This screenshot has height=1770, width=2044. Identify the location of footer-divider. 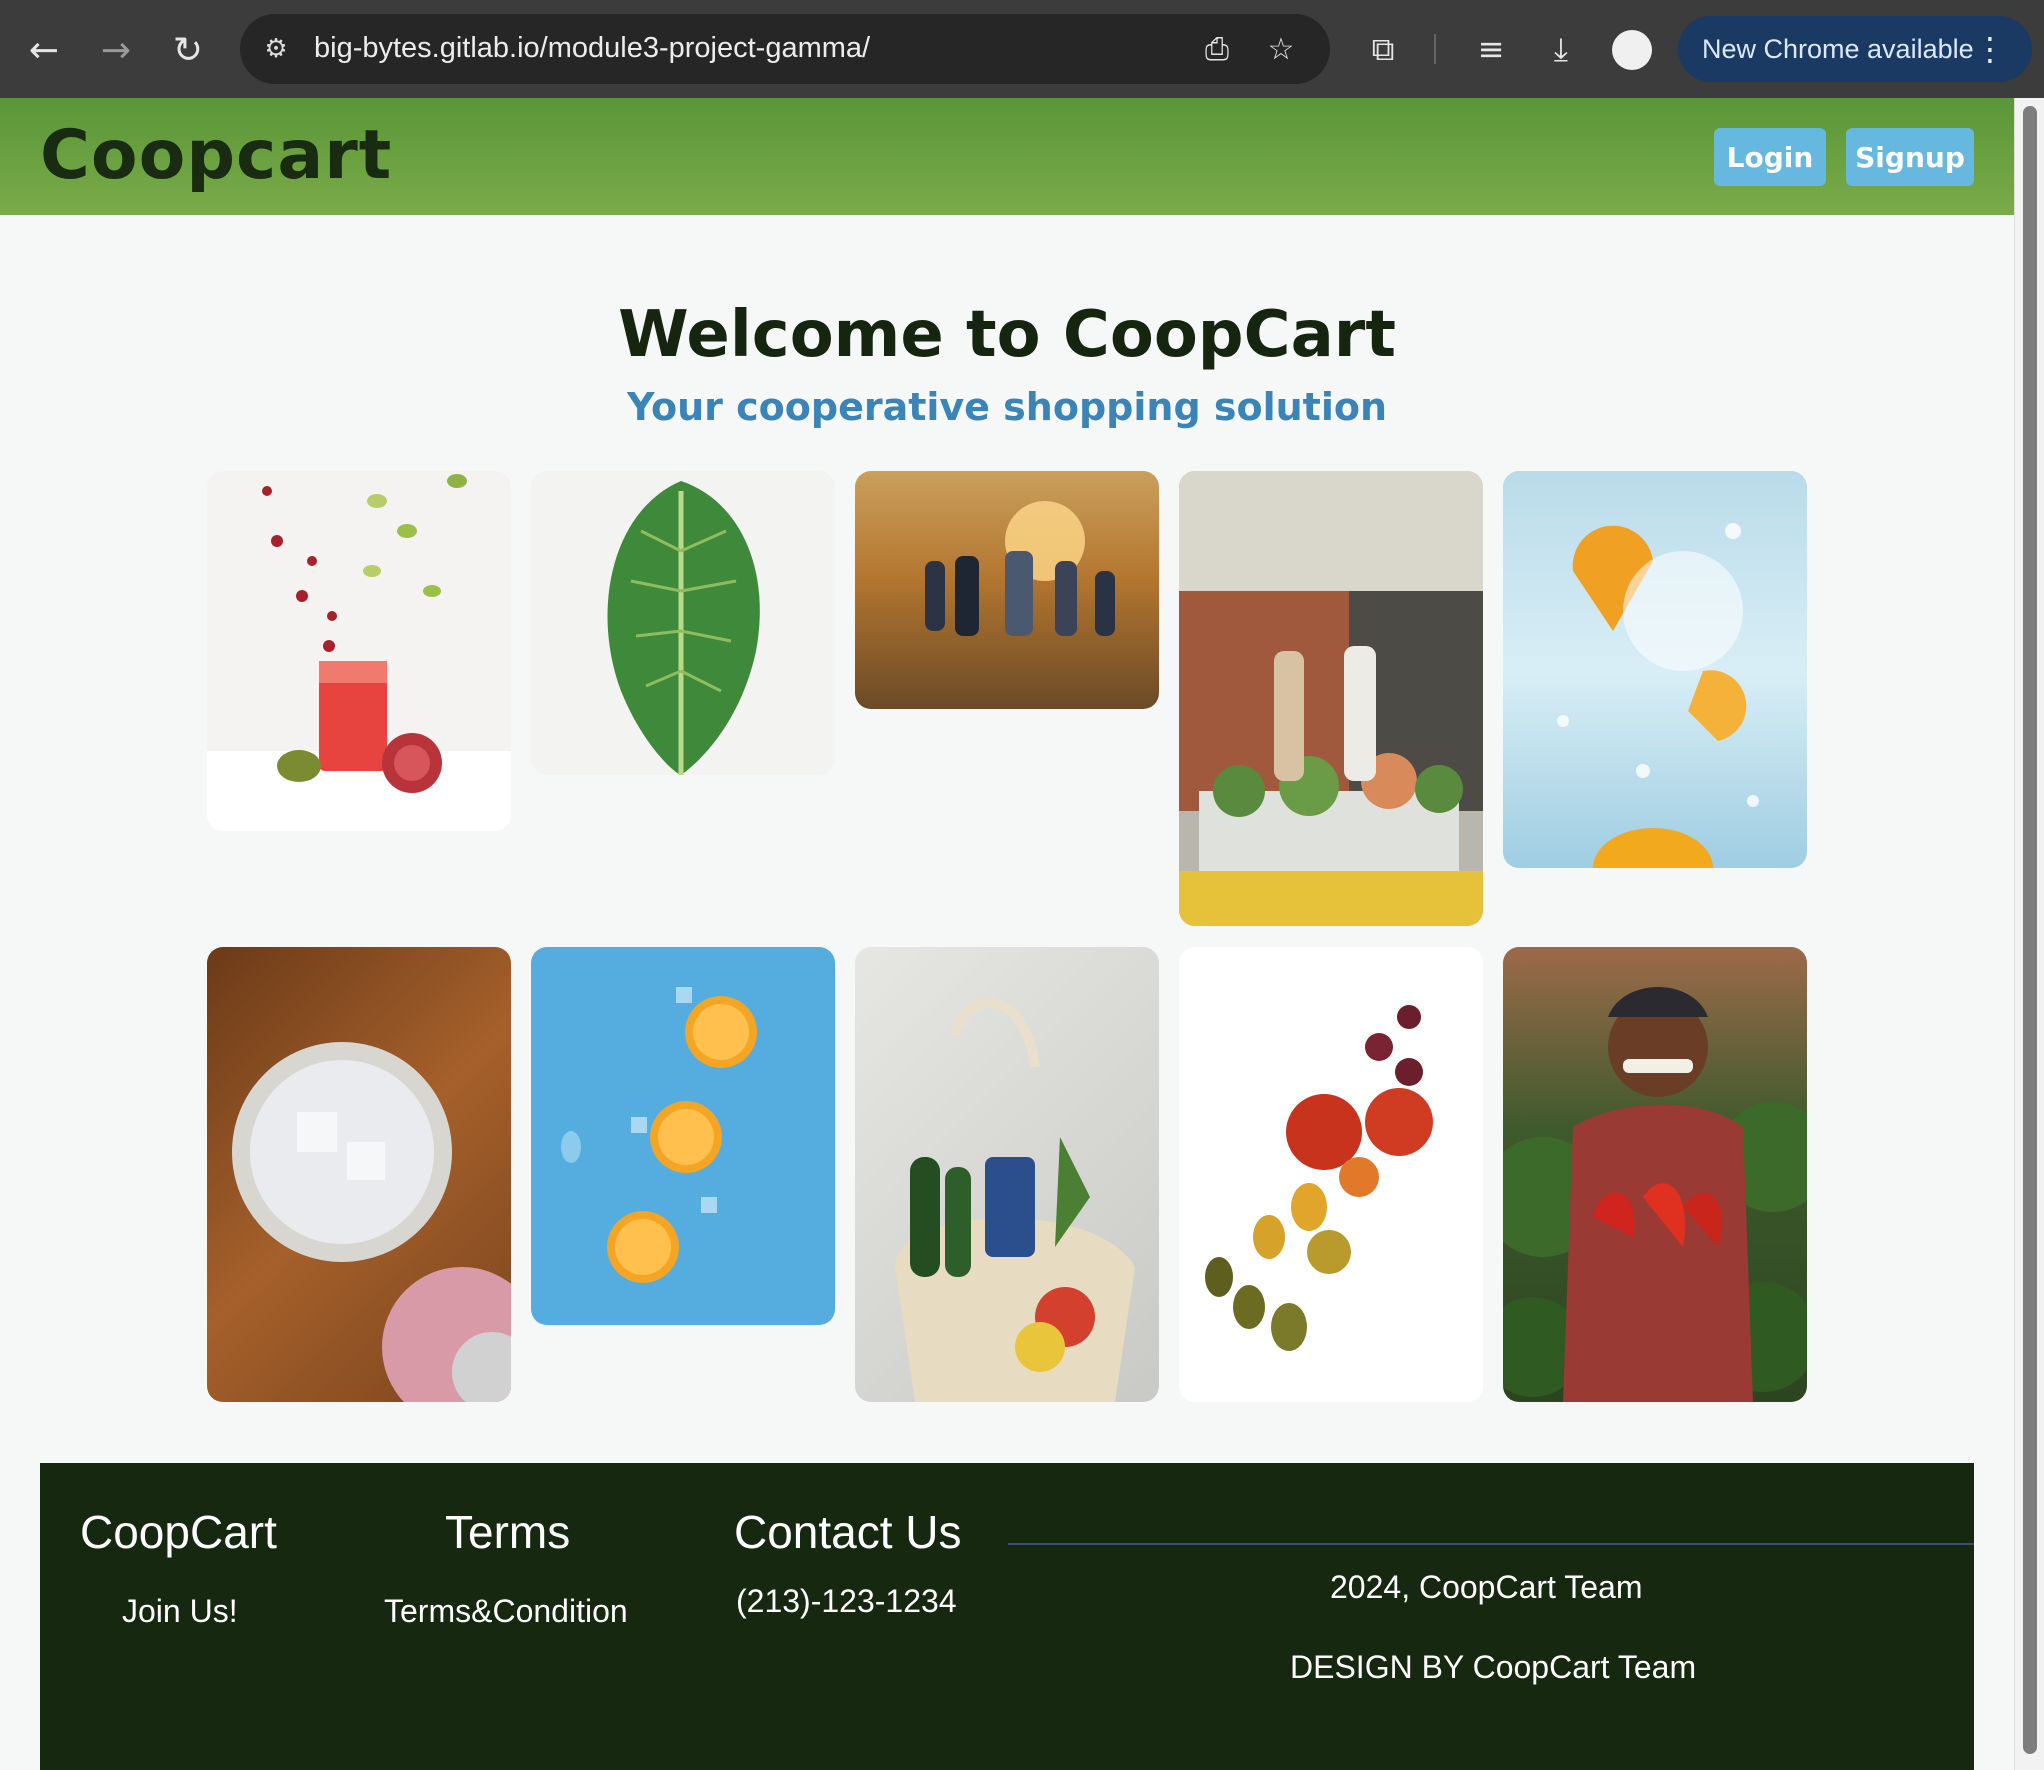
(1491, 1544).